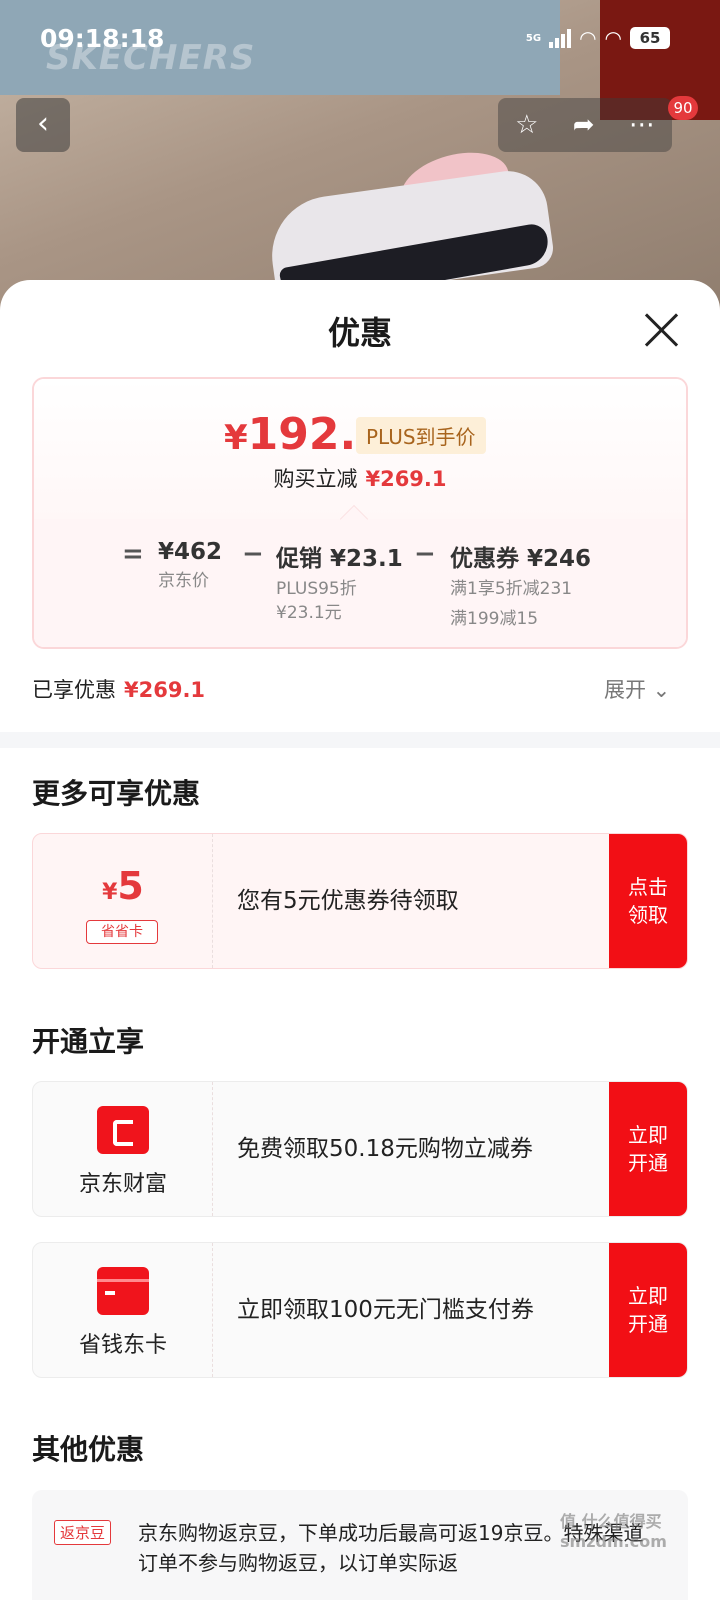 Image resolution: width=720 pixels, height=1600 pixels. Describe the element at coordinates (360, 479) in the screenshot. I see `reduce-line: 购买立减 ¥269.1` at that location.